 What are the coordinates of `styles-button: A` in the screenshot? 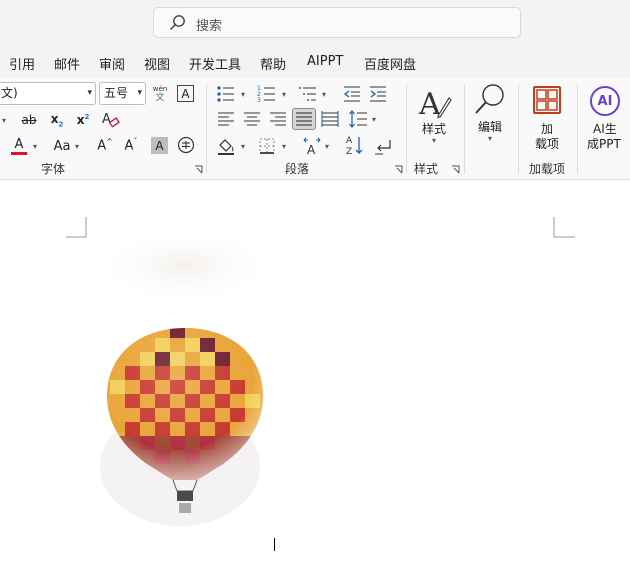 It's located at (435, 104).